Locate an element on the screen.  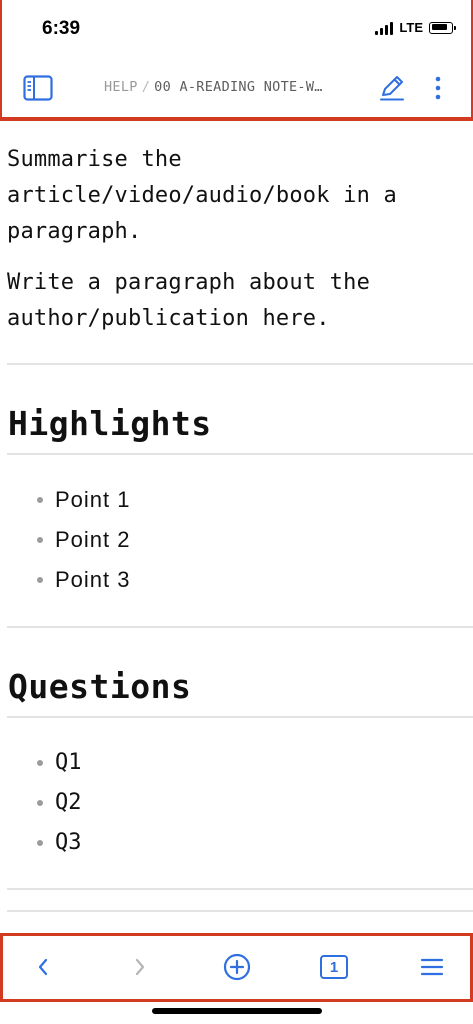
list-item-text: Point 1 is located at coordinates (93, 499).